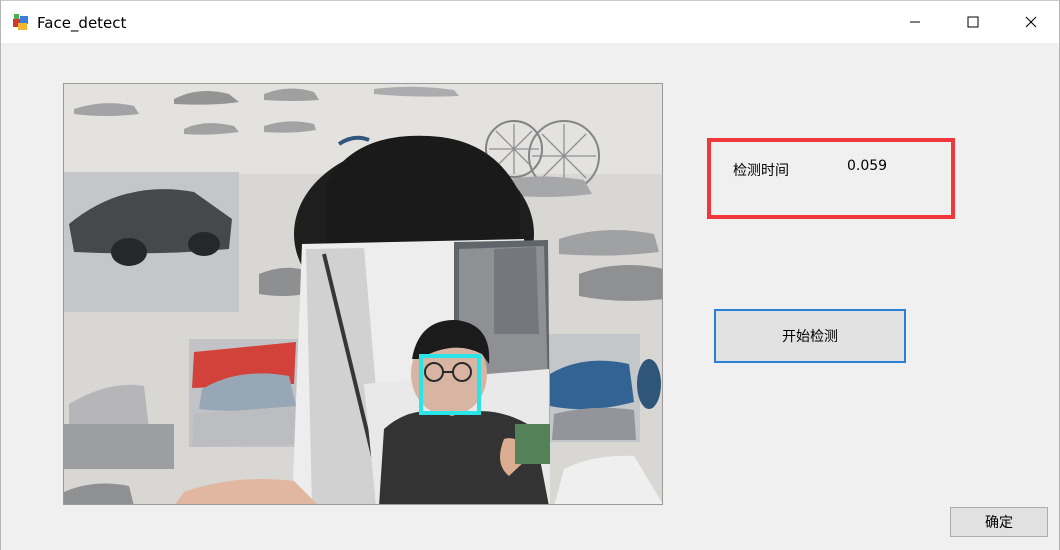 The width and height of the screenshot is (1060, 550). What do you see at coordinates (530, 21) in the screenshot?
I see `title-bar: Face_detect` at bounding box center [530, 21].